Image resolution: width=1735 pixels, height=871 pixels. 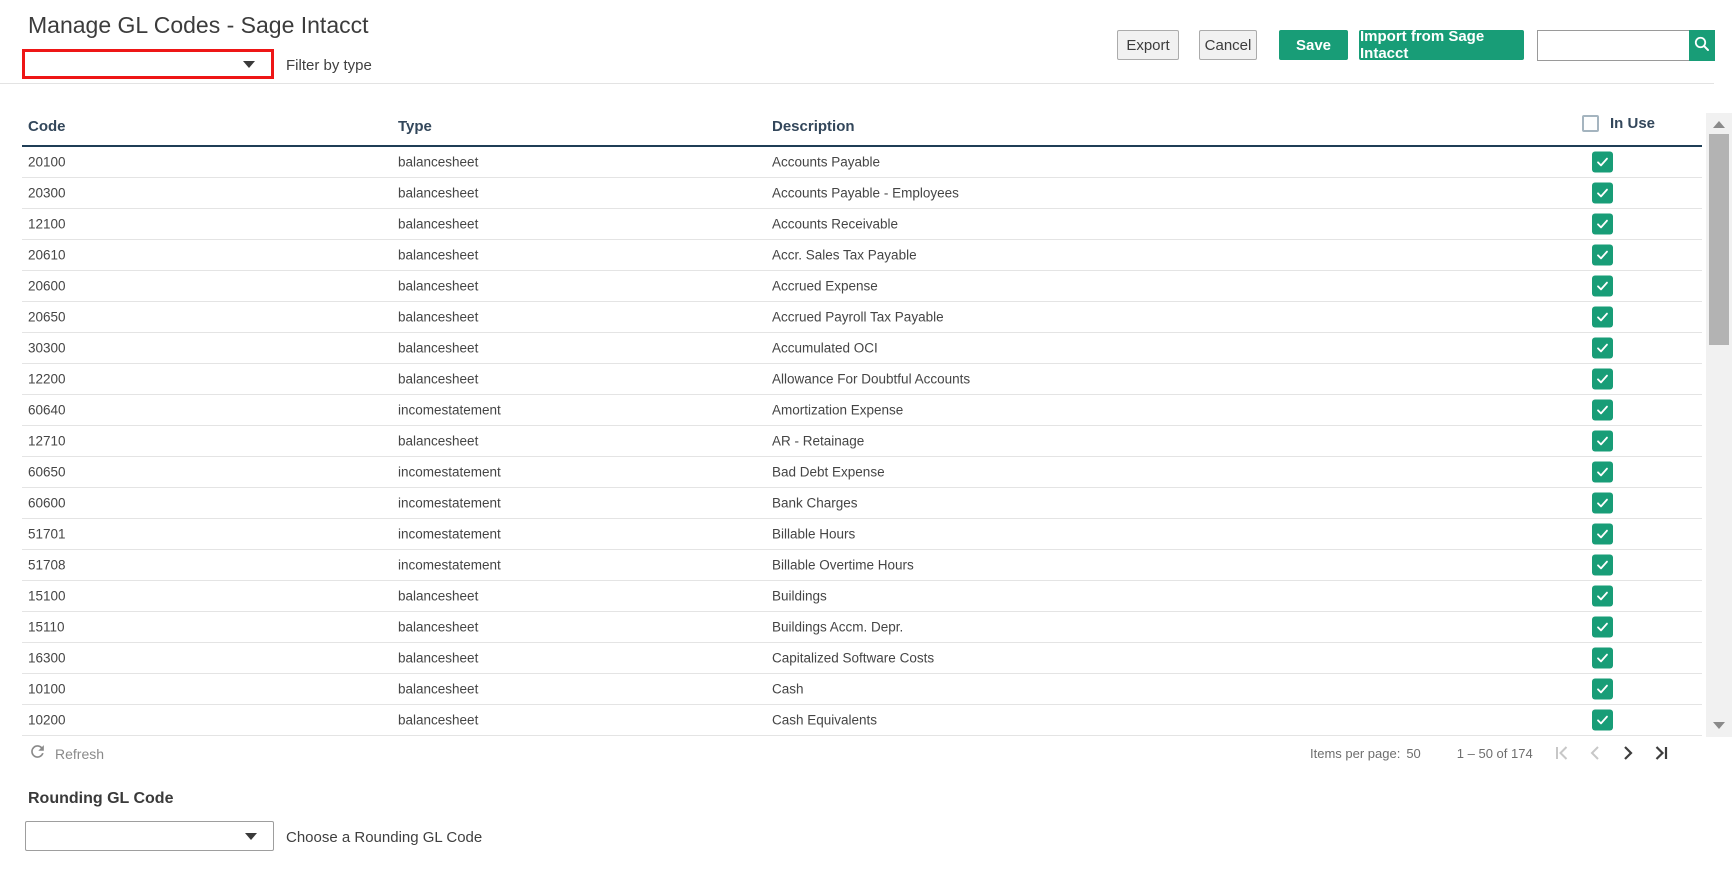 I want to click on table-row: 12710 balancesheet AR - Retainage, so click(x=862, y=441).